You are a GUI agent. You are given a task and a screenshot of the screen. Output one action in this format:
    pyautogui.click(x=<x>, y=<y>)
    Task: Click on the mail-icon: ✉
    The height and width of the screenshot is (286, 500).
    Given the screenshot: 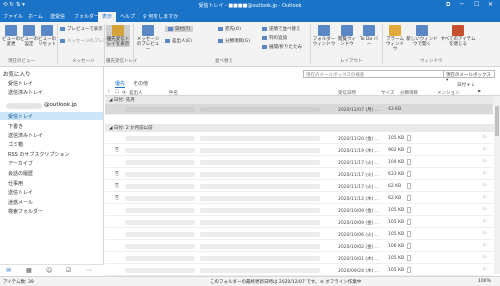 What is the action you would take?
    pyautogui.click(x=8, y=270)
    